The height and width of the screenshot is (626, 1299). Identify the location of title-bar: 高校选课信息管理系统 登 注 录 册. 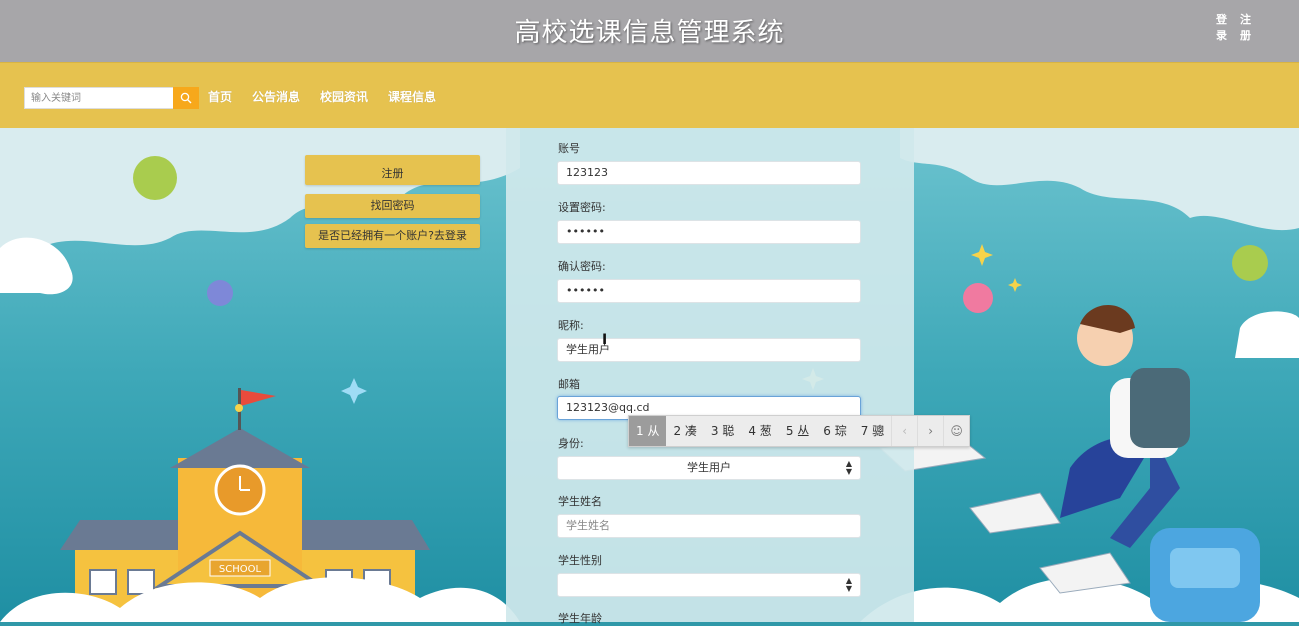
(649, 31).